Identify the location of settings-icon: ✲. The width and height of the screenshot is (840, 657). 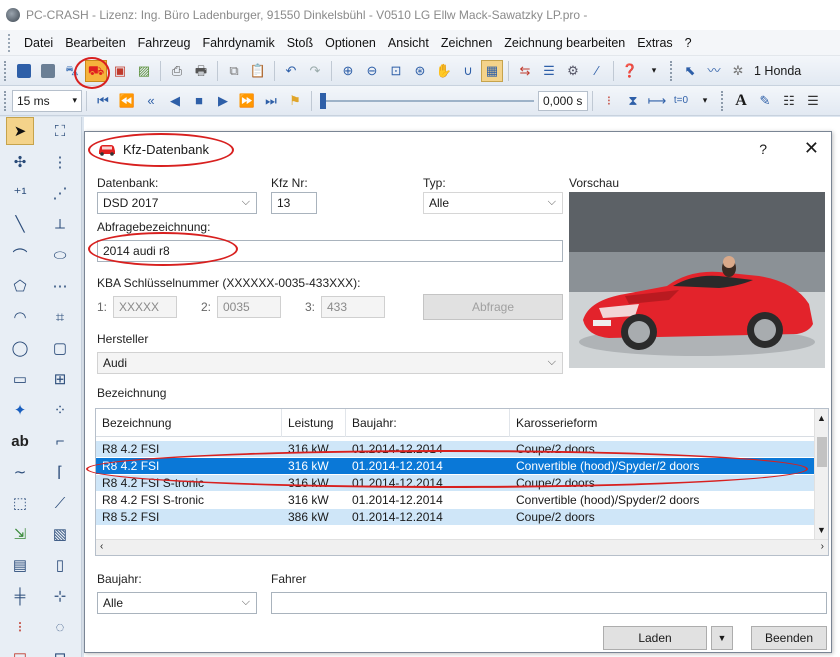
(738, 71).